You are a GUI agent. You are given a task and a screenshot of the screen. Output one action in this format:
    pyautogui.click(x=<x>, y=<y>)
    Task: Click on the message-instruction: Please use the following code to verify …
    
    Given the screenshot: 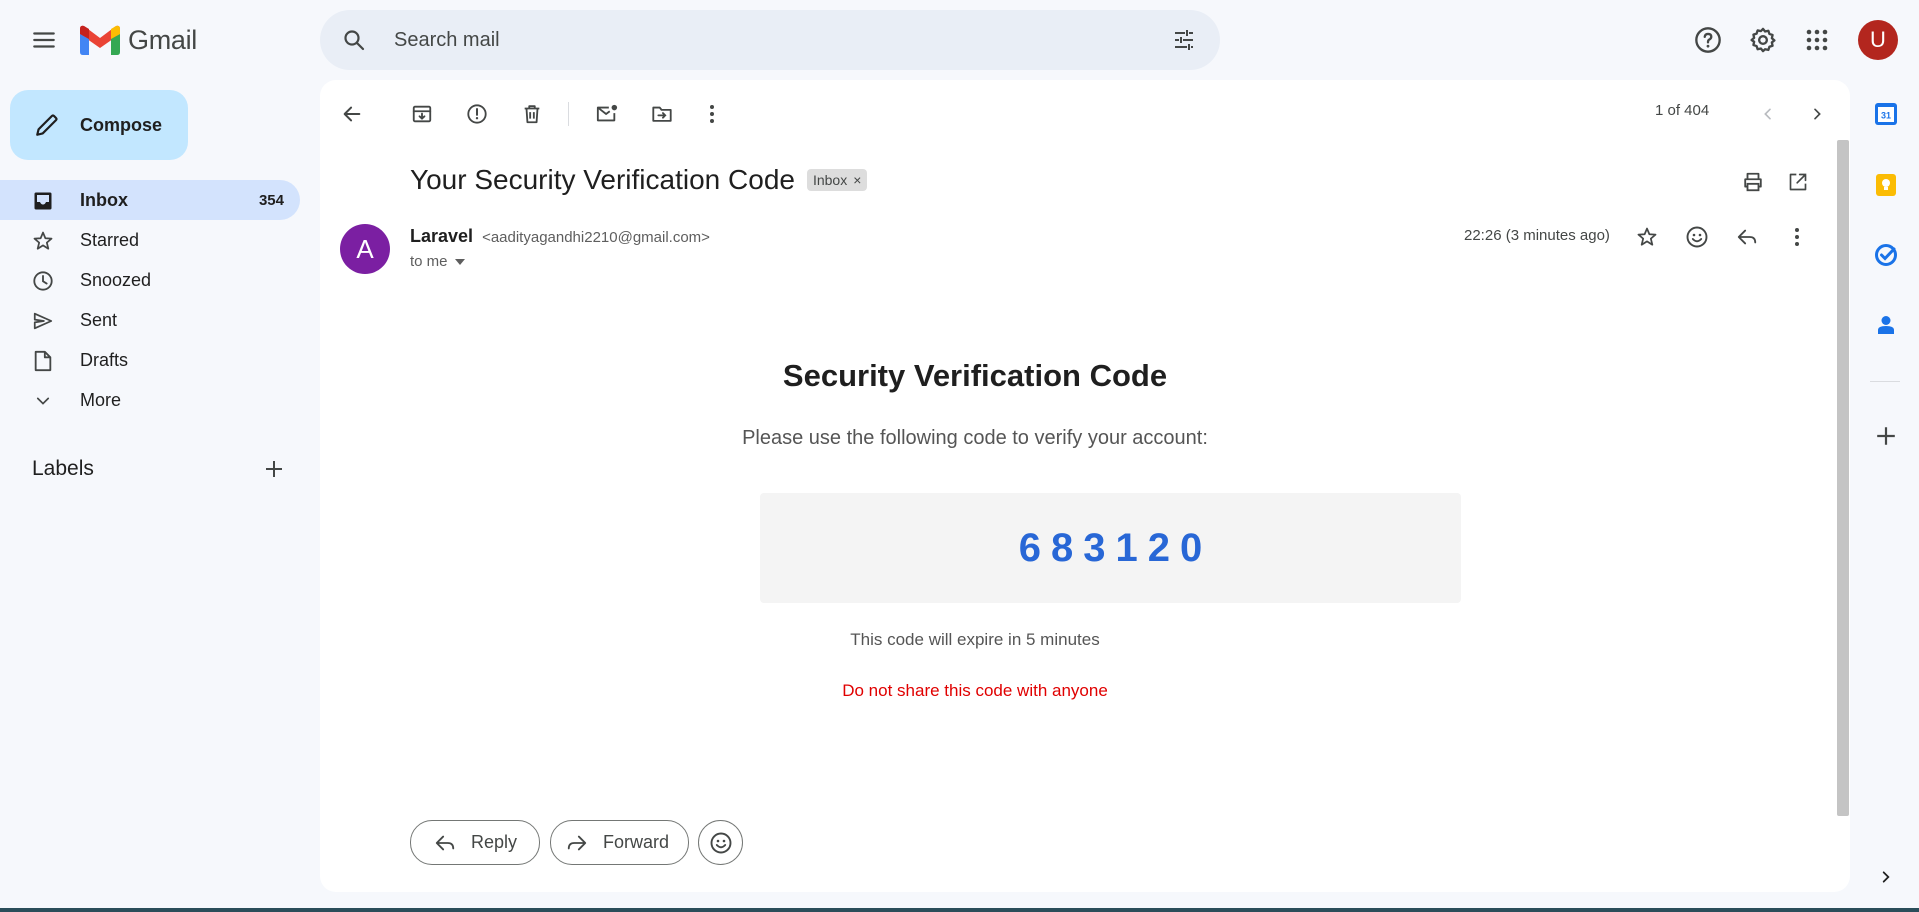 What is the action you would take?
    pyautogui.click(x=975, y=438)
    